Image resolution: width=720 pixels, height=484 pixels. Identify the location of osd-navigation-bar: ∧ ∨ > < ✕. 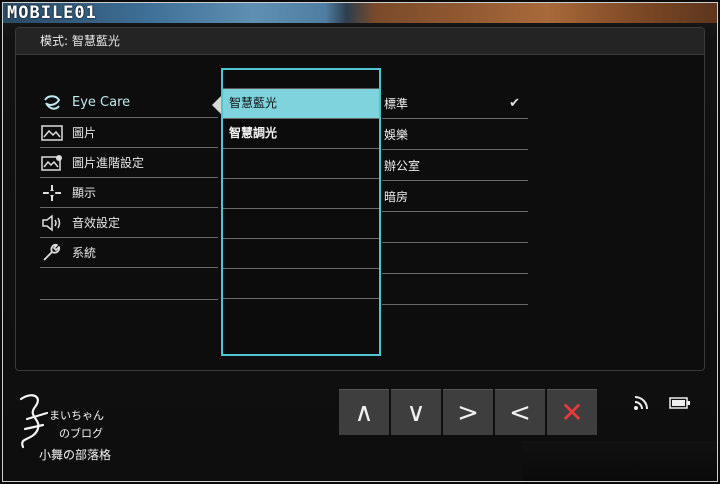
(469, 412).